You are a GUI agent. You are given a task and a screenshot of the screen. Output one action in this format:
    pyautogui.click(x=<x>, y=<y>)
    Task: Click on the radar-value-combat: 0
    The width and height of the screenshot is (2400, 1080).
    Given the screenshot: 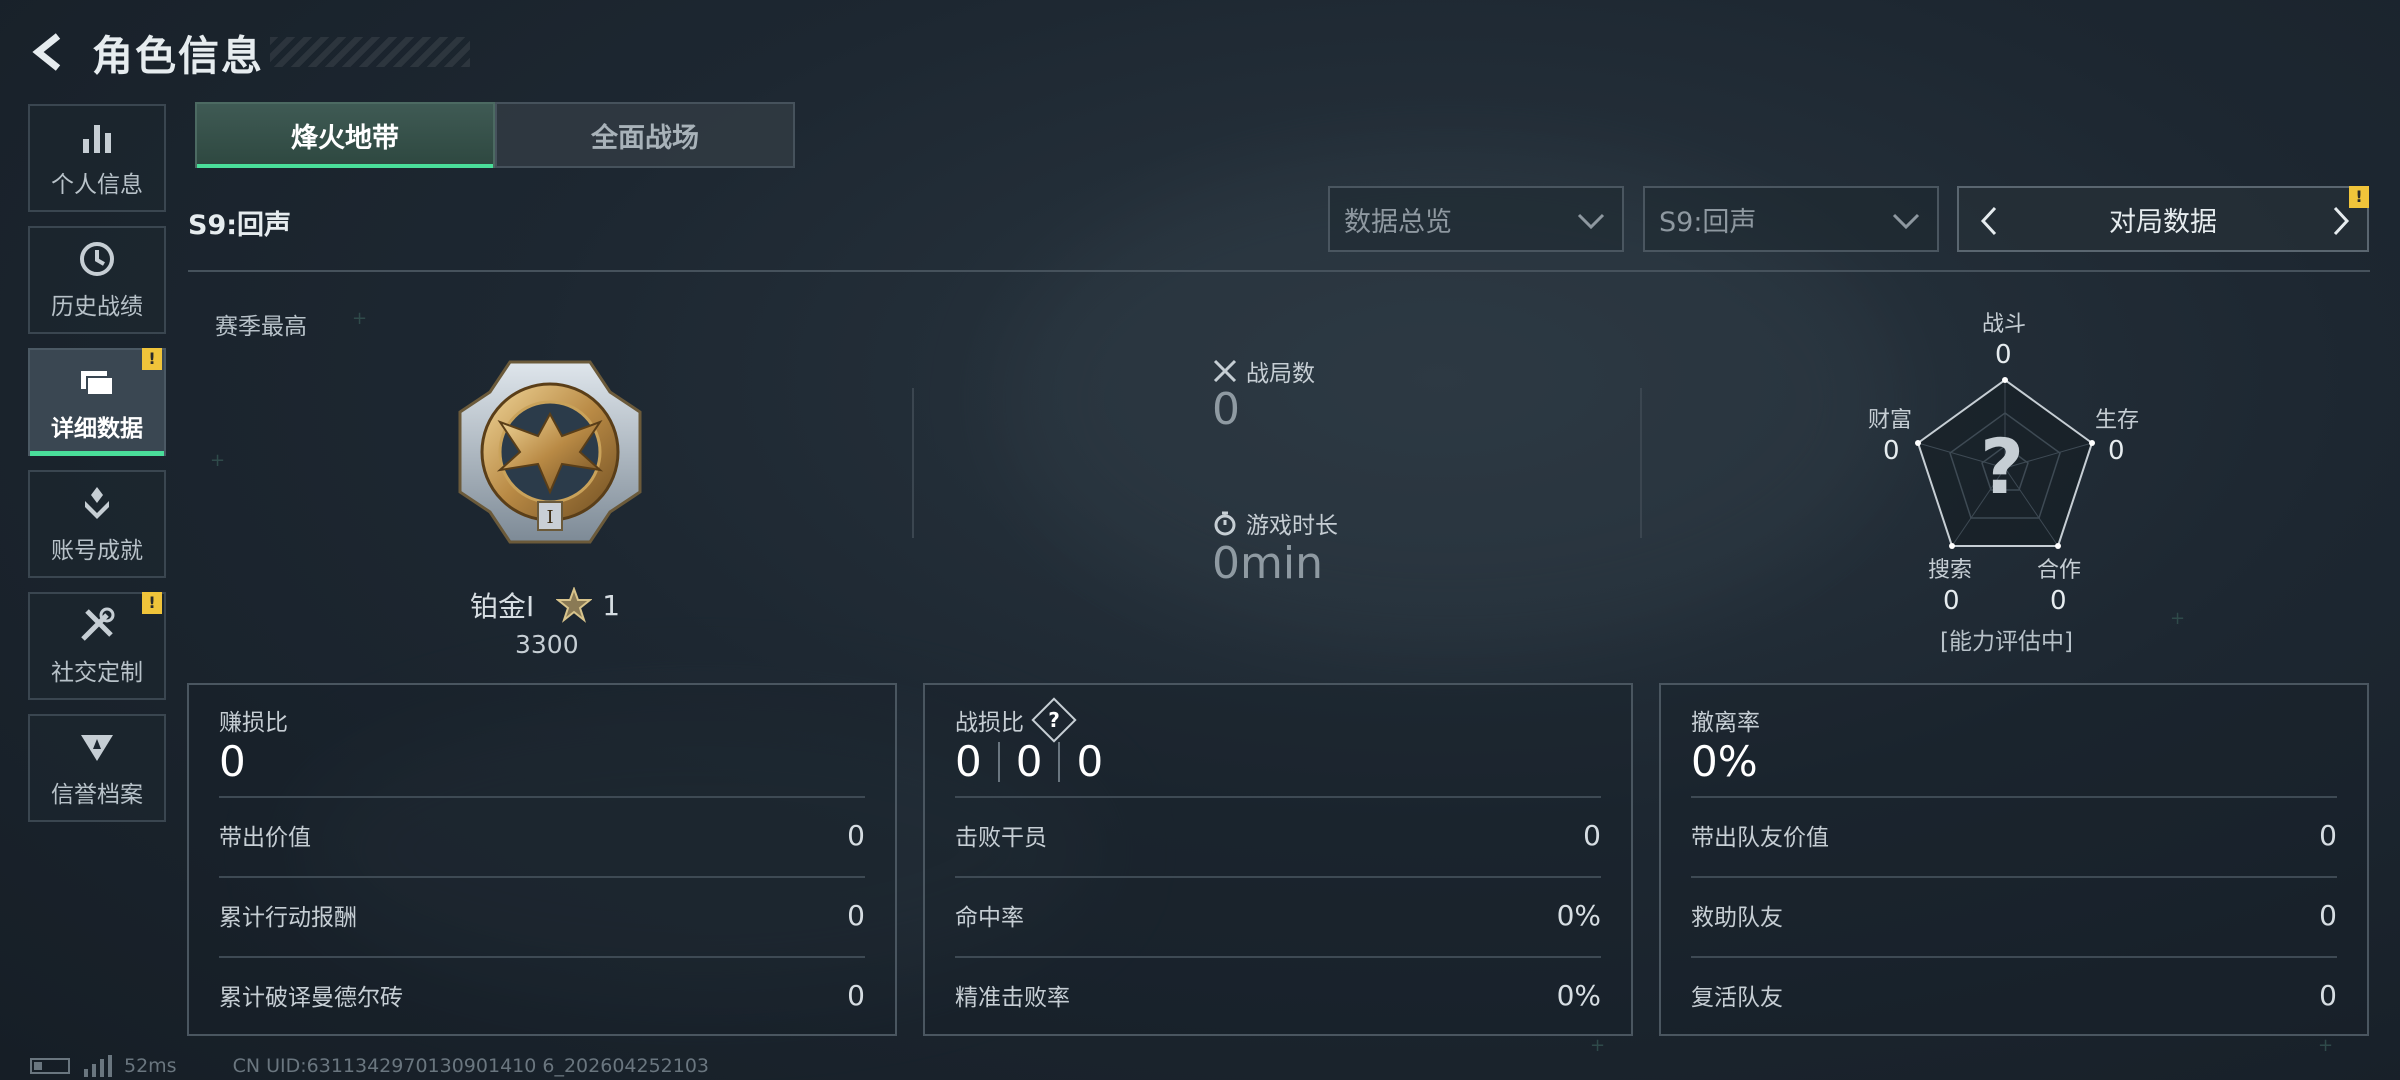 What is the action you would take?
    pyautogui.click(x=2003, y=355)
    